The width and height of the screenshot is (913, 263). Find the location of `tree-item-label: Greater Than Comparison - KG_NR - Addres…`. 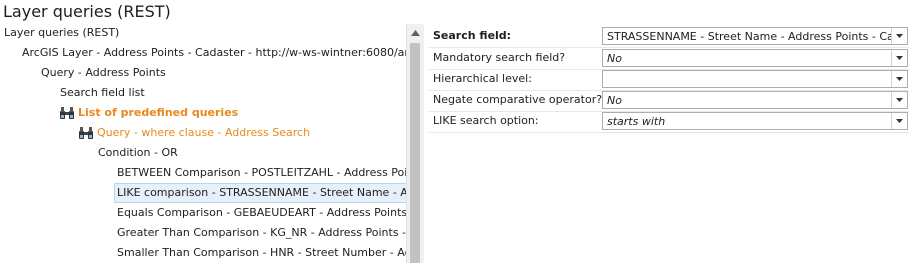

tree-item-label: Greater Than Comparison - KG_NR - Addres… is located at coordinates (261, 232).